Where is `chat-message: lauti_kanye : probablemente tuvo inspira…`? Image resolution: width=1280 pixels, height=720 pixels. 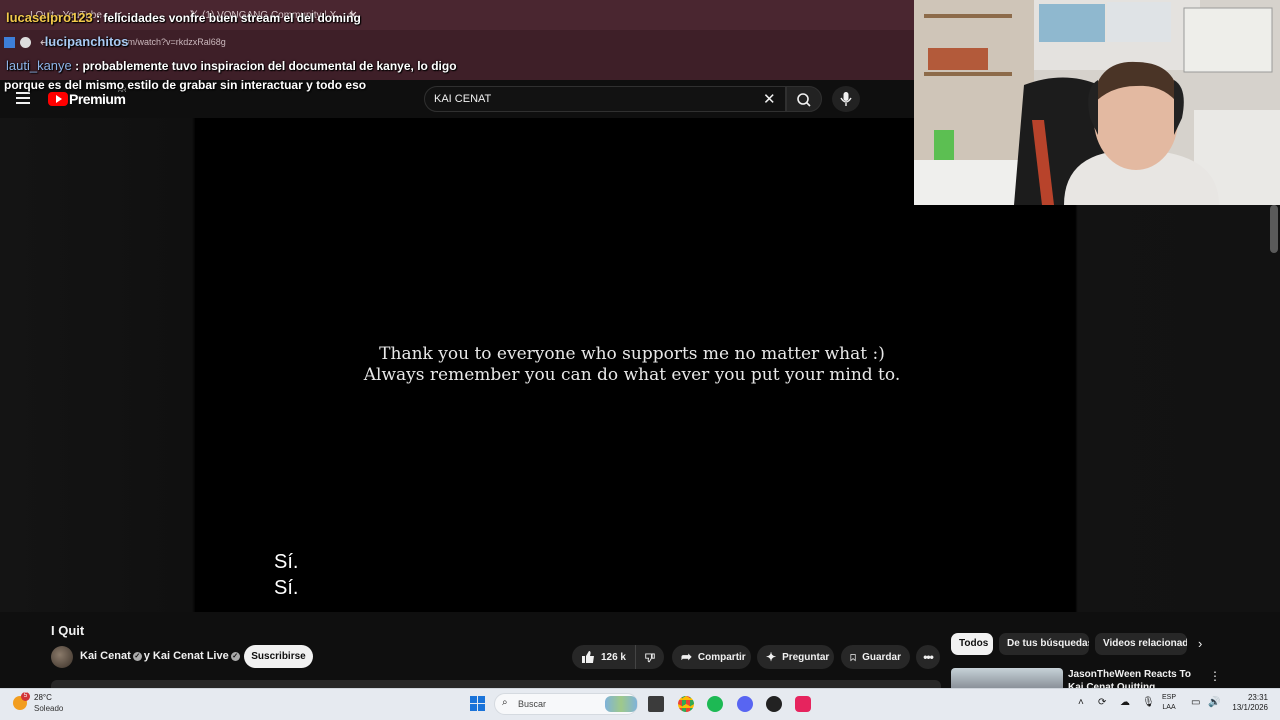 chat-message: lauti_kanye : probablemente tuvo inspira… is located at coordinates (231, 65).